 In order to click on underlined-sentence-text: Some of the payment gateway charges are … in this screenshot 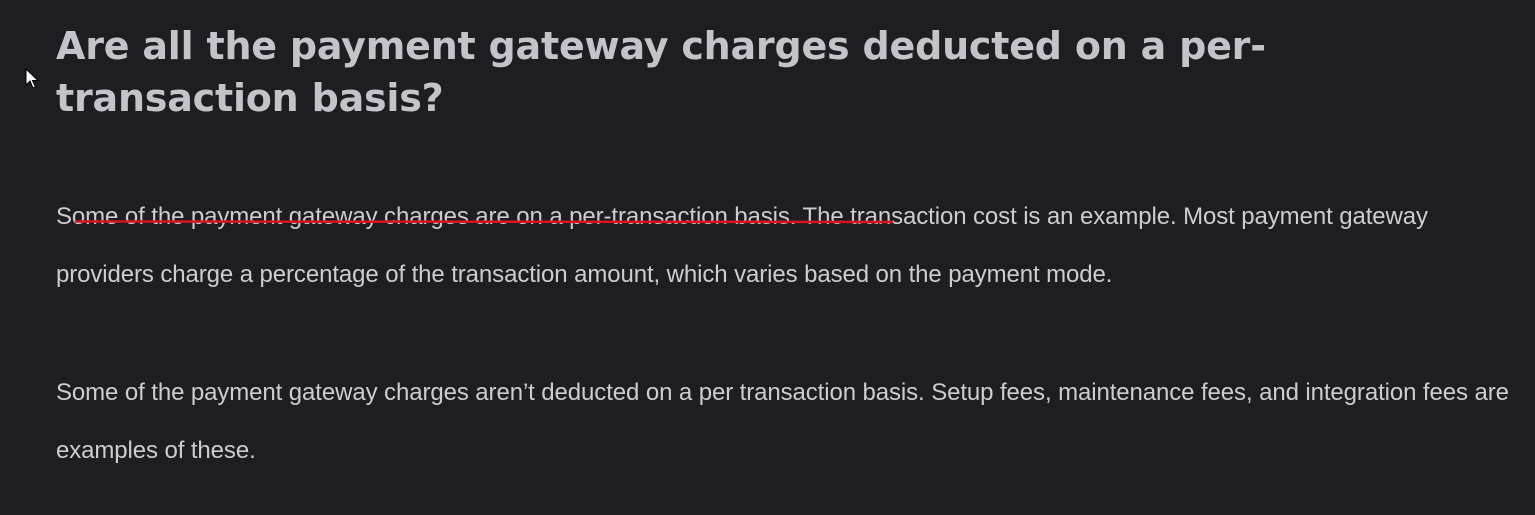, I will do `click(426, 216)`.